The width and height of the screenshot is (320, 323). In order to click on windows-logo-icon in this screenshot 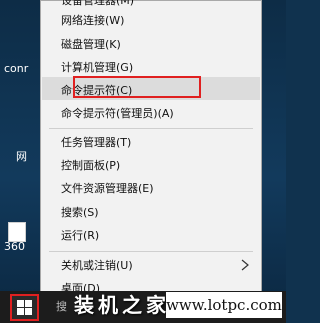, I will do `click(24, 307)`.